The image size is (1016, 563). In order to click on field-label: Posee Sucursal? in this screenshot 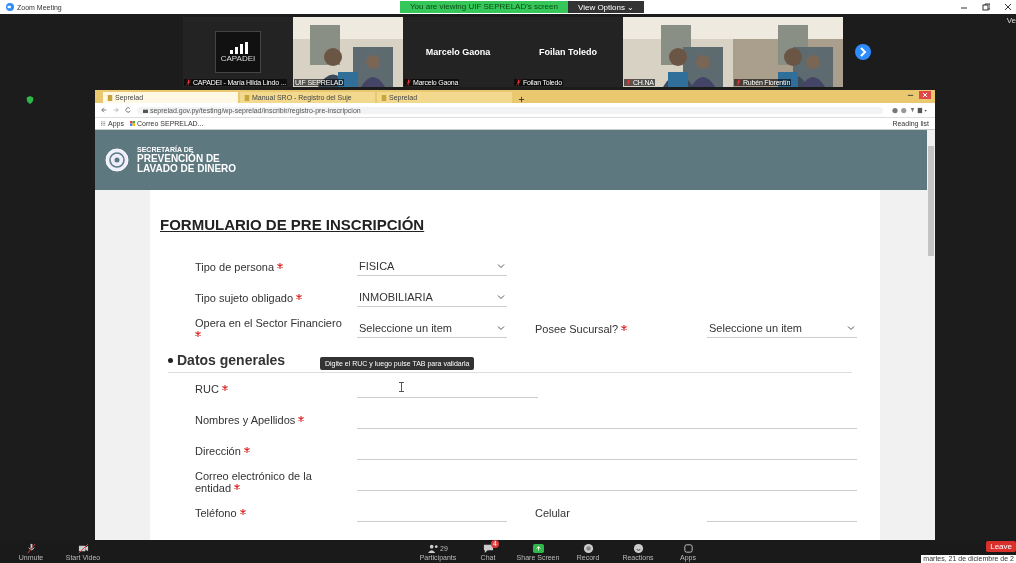, I will do `click(615, 328)`.